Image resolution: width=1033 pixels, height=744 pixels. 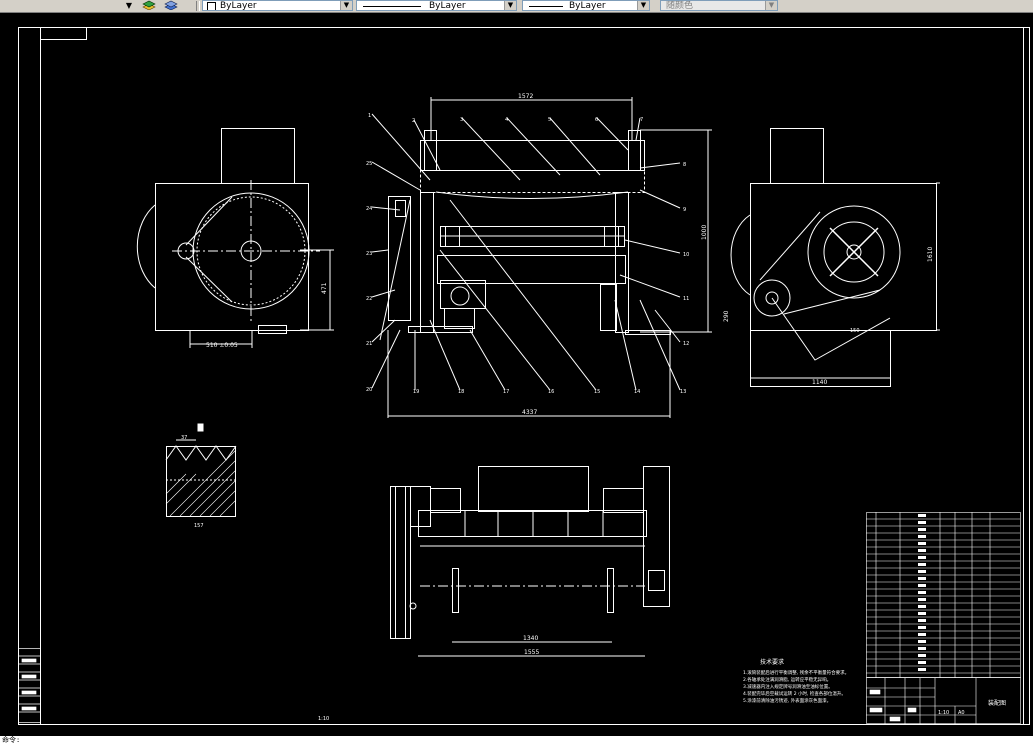 I want to click on dim-471: 471, so click(x=324, y=288).